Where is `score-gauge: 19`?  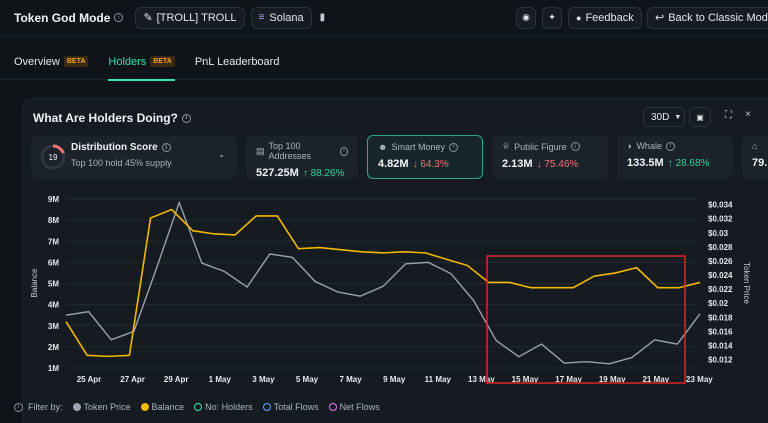
score-gauge: 19 is located at coordinates (53, 157).